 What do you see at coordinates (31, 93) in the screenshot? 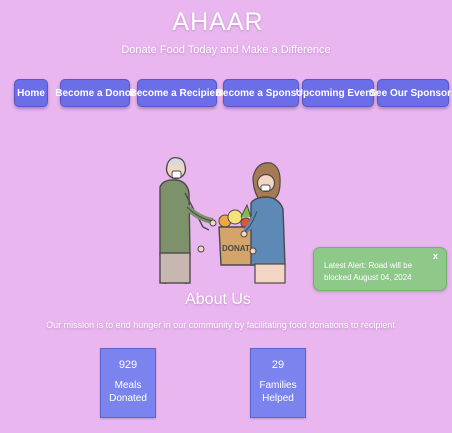
I see `nav-home-button: Home` at bounding box center [31, 93].